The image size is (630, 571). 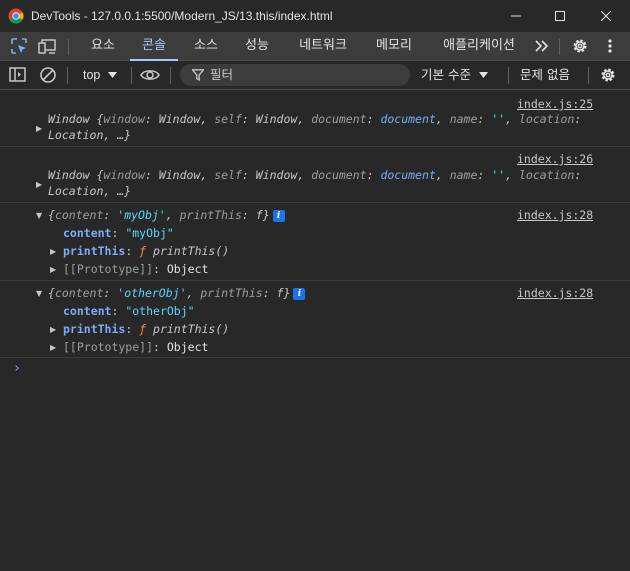 I want to click on property-value: "myObj", so click(x=149, y=233).